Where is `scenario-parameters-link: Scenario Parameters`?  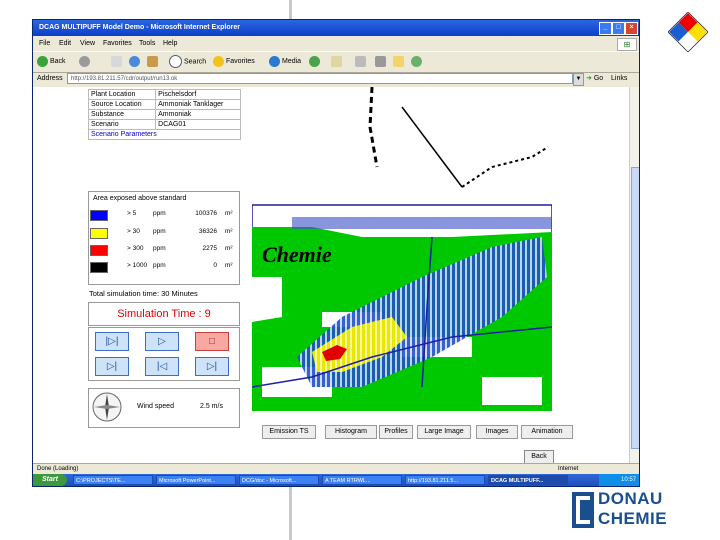 scenario-parameters-link: Scenario Parameters is located at coordinates (164, 134).